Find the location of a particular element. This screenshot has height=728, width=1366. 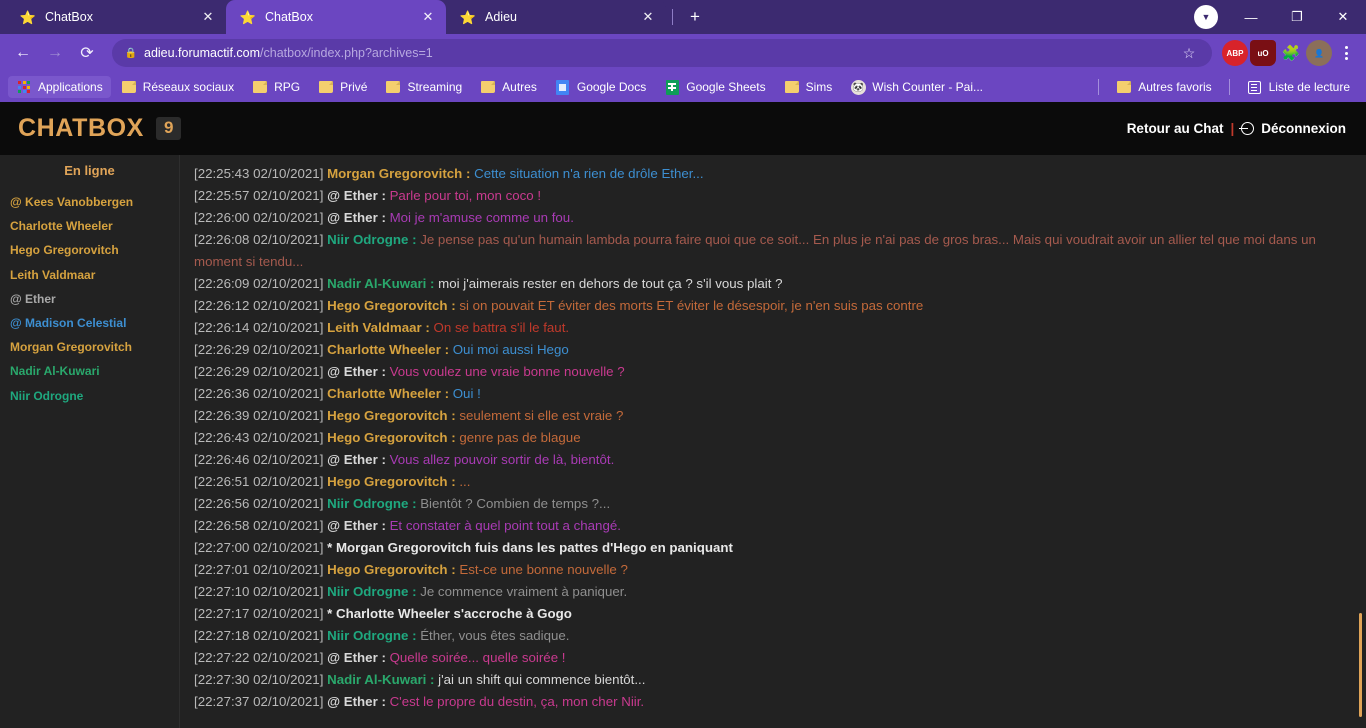

online-user-item: Nadir Al-Kuwari is located at coordinates (89, 371).